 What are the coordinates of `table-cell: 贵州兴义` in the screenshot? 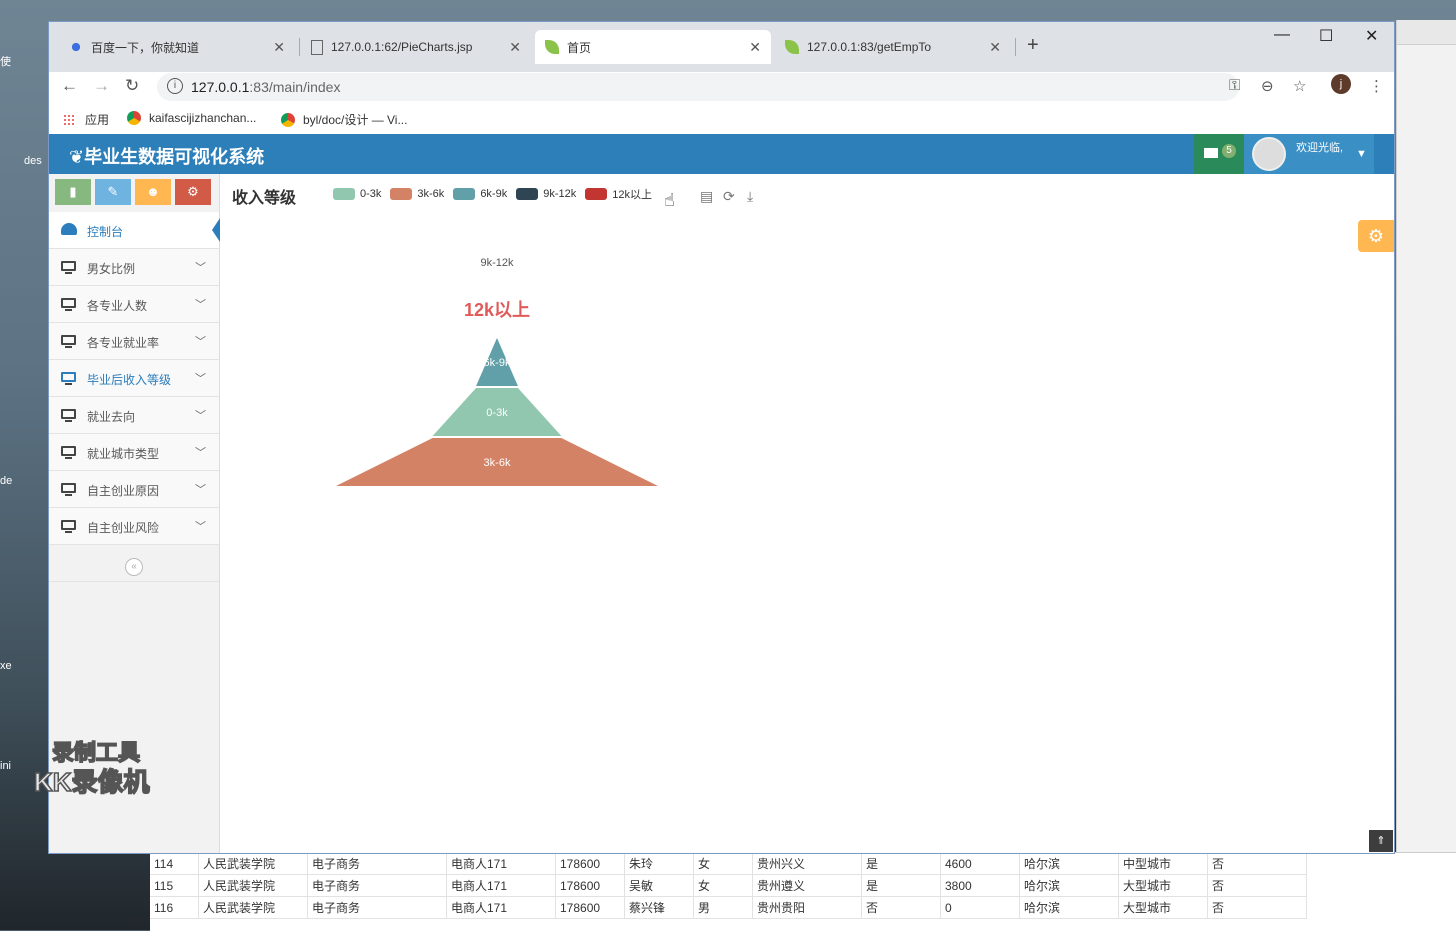 It's located at (807, 864).